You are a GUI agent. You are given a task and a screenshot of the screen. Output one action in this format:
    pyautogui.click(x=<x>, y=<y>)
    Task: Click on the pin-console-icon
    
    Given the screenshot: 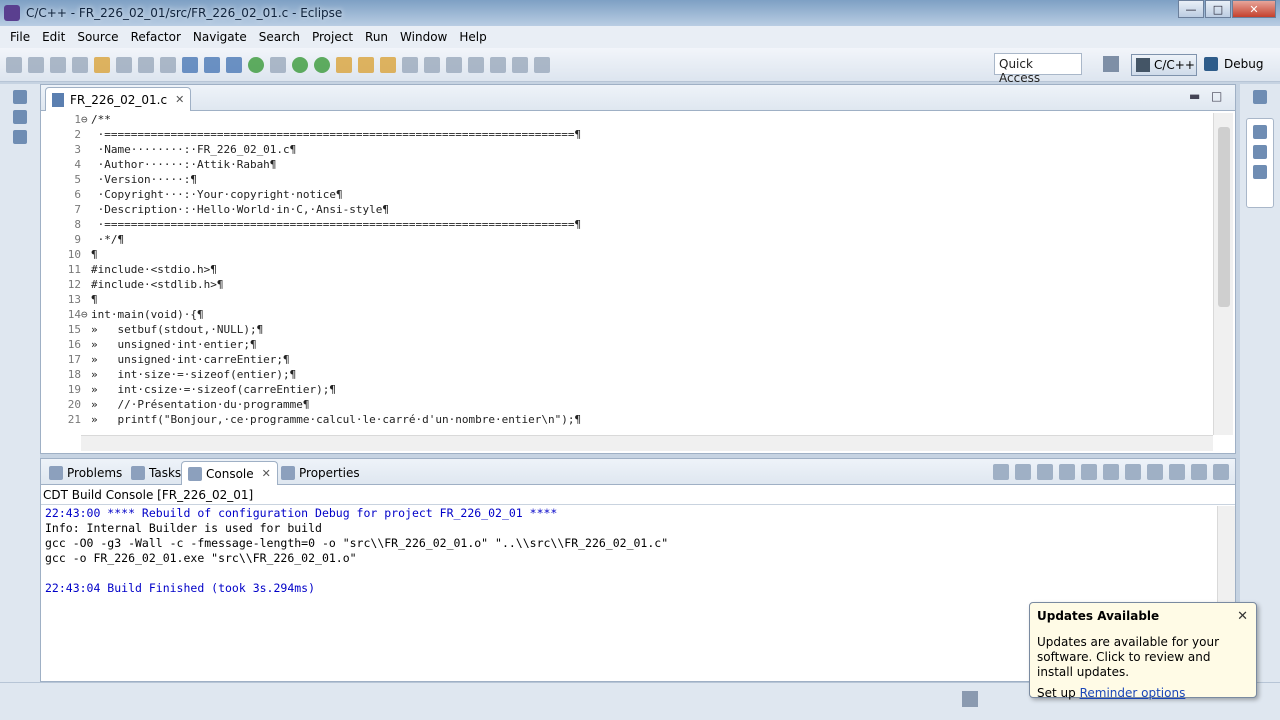 What is the action you would take?
    pyautogui.click(x=1111, y=472)
    